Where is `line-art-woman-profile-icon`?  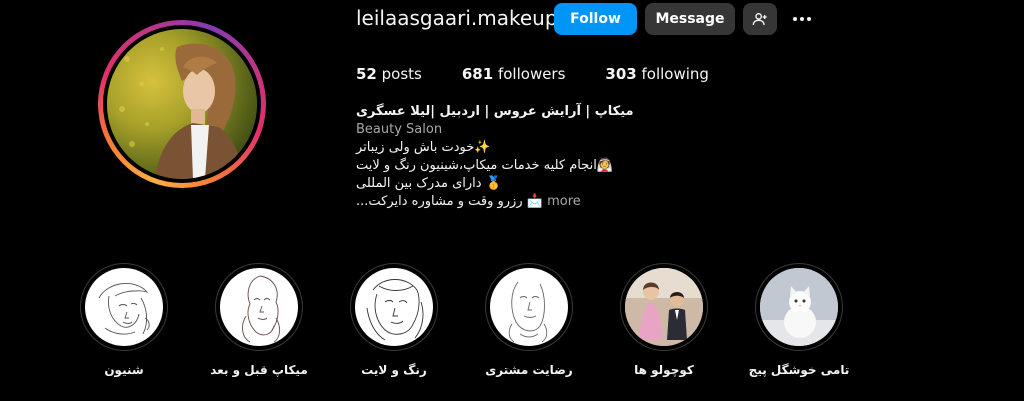 line-art-woman-profile-icon is located at coordinates (261, 309).